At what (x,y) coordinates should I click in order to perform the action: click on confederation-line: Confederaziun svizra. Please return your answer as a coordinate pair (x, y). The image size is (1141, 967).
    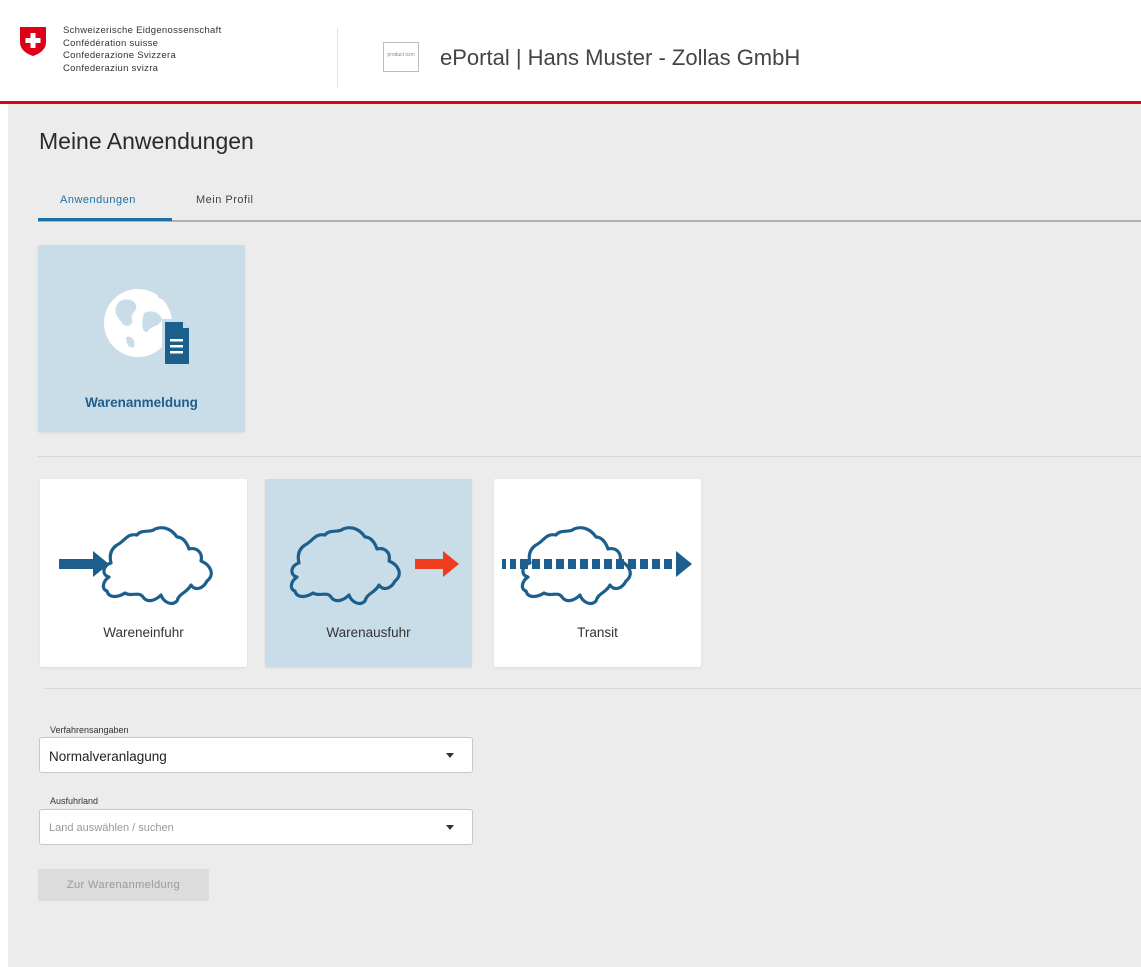
    Looking at the image, I should click on (111, 68).